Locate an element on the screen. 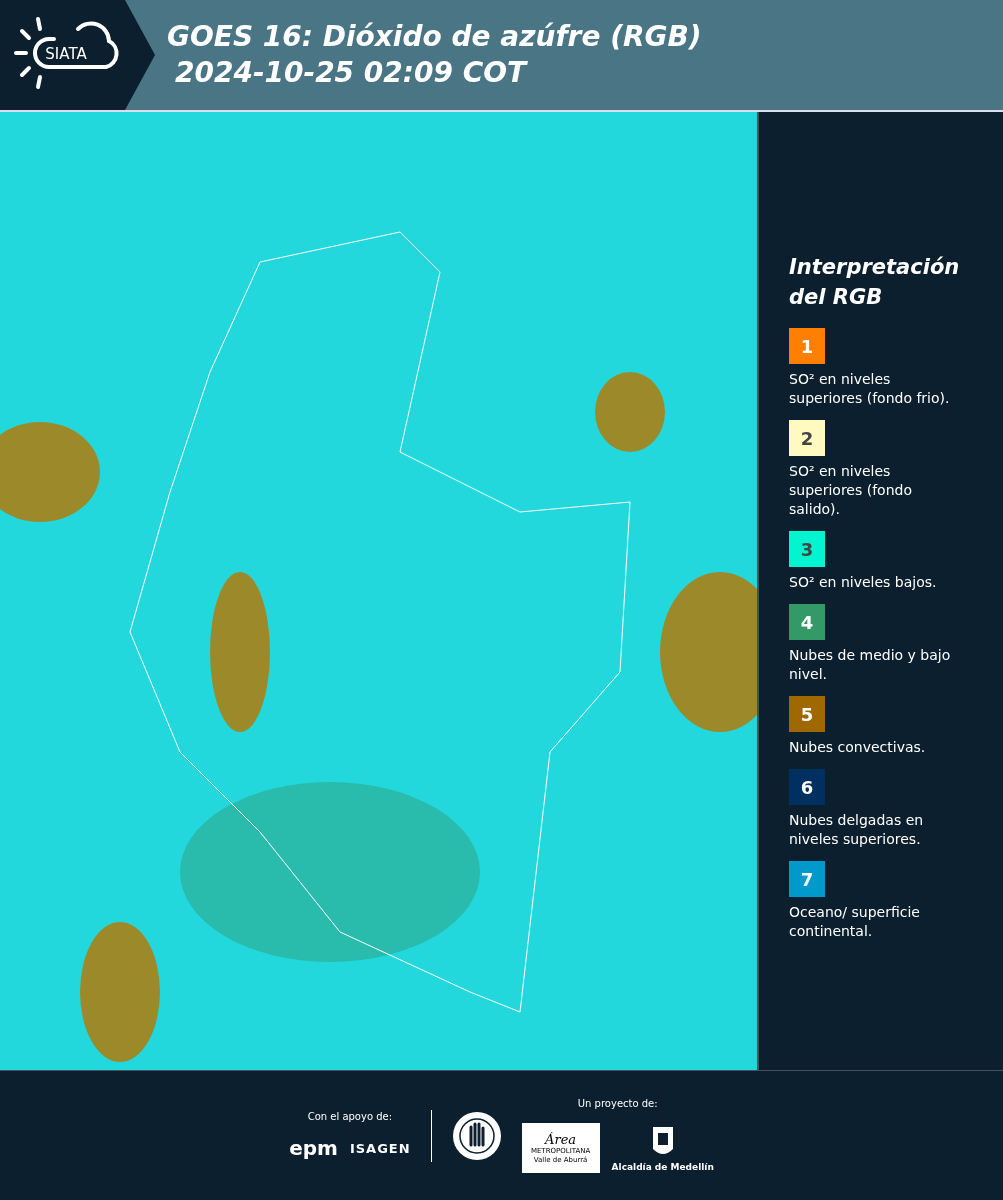 The width and height of the screenshot is (1003, 1200). sun-cloud-logo: SIATA is located at coordinates (69, 55).